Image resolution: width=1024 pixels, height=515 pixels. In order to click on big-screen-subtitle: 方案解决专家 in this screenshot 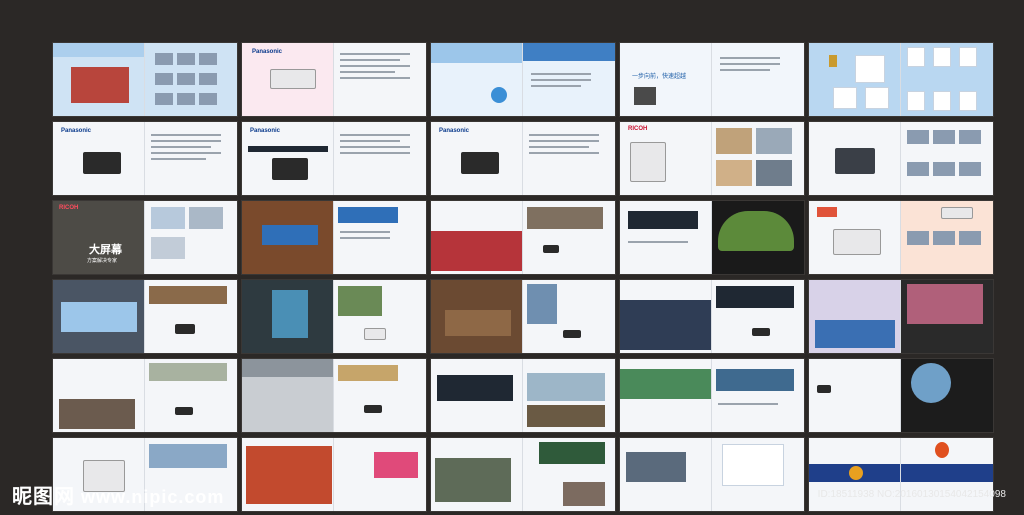, I will do `click(102, 261)`.